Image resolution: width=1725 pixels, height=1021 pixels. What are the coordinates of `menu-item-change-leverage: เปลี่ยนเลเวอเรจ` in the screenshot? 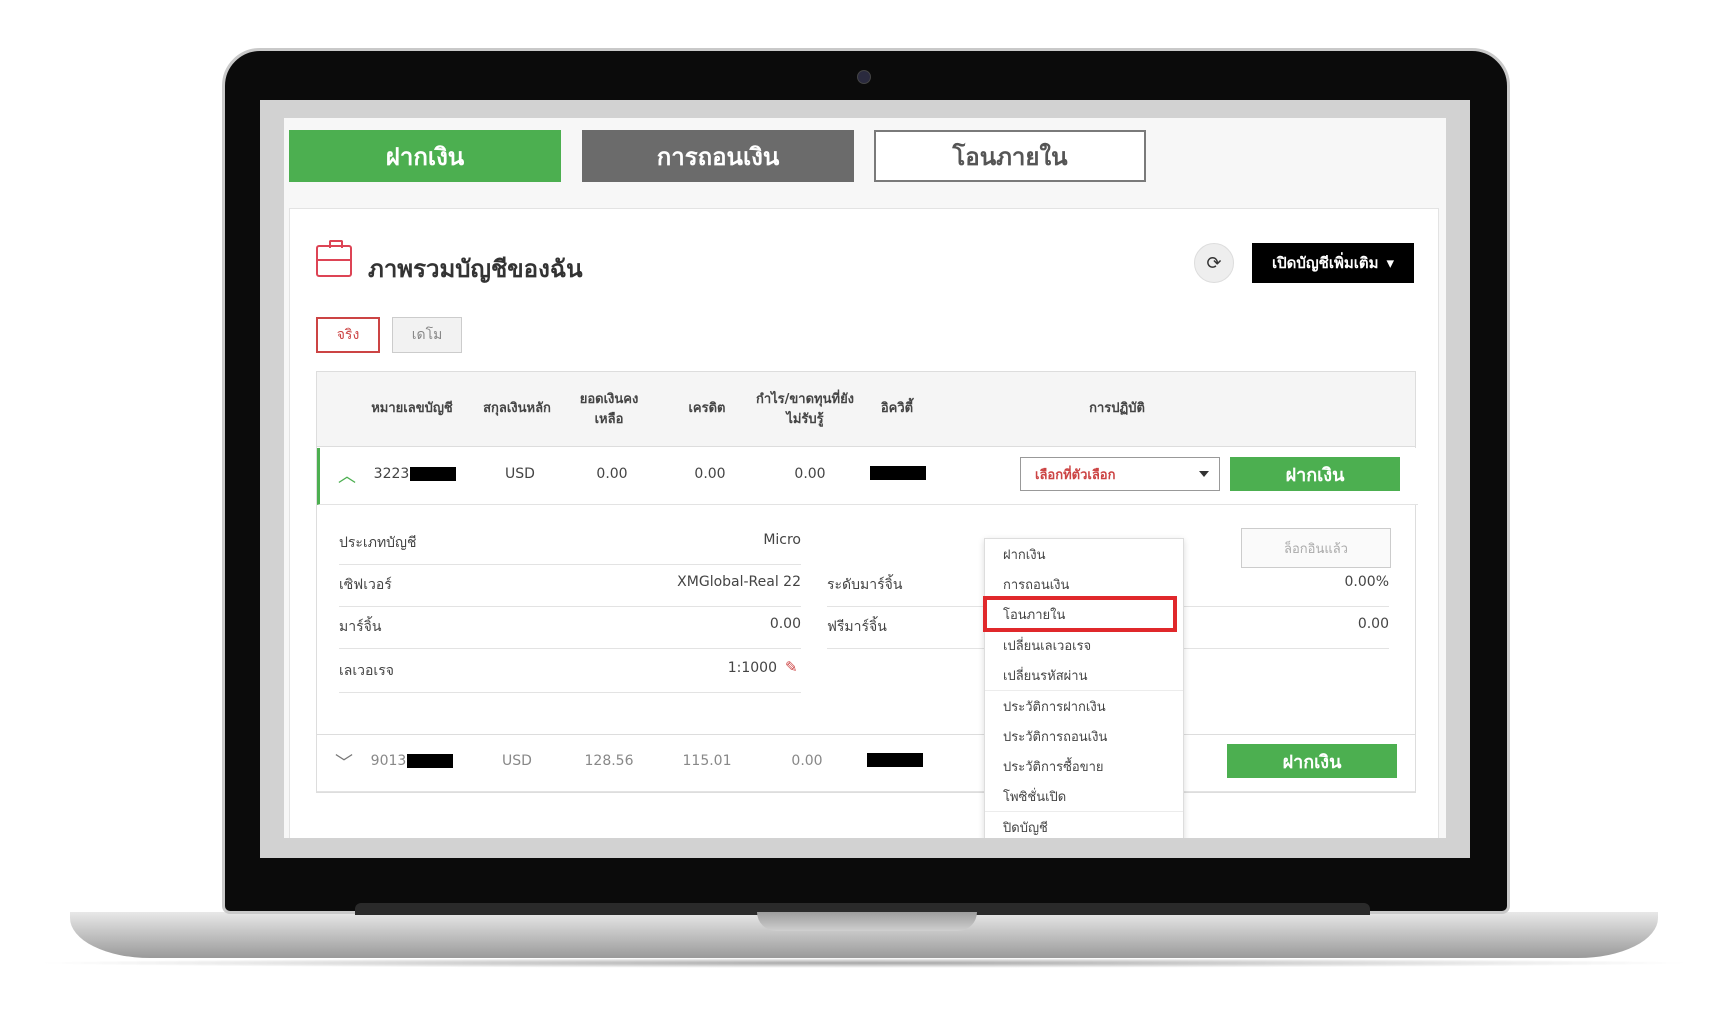 It's located at (1084, 645).